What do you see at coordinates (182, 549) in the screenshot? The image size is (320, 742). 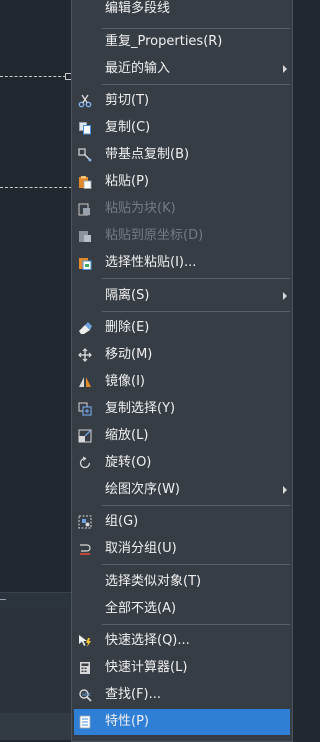 I see `menu-item-ungroup: 取消分组(U)` at bounding box center [182, 549].